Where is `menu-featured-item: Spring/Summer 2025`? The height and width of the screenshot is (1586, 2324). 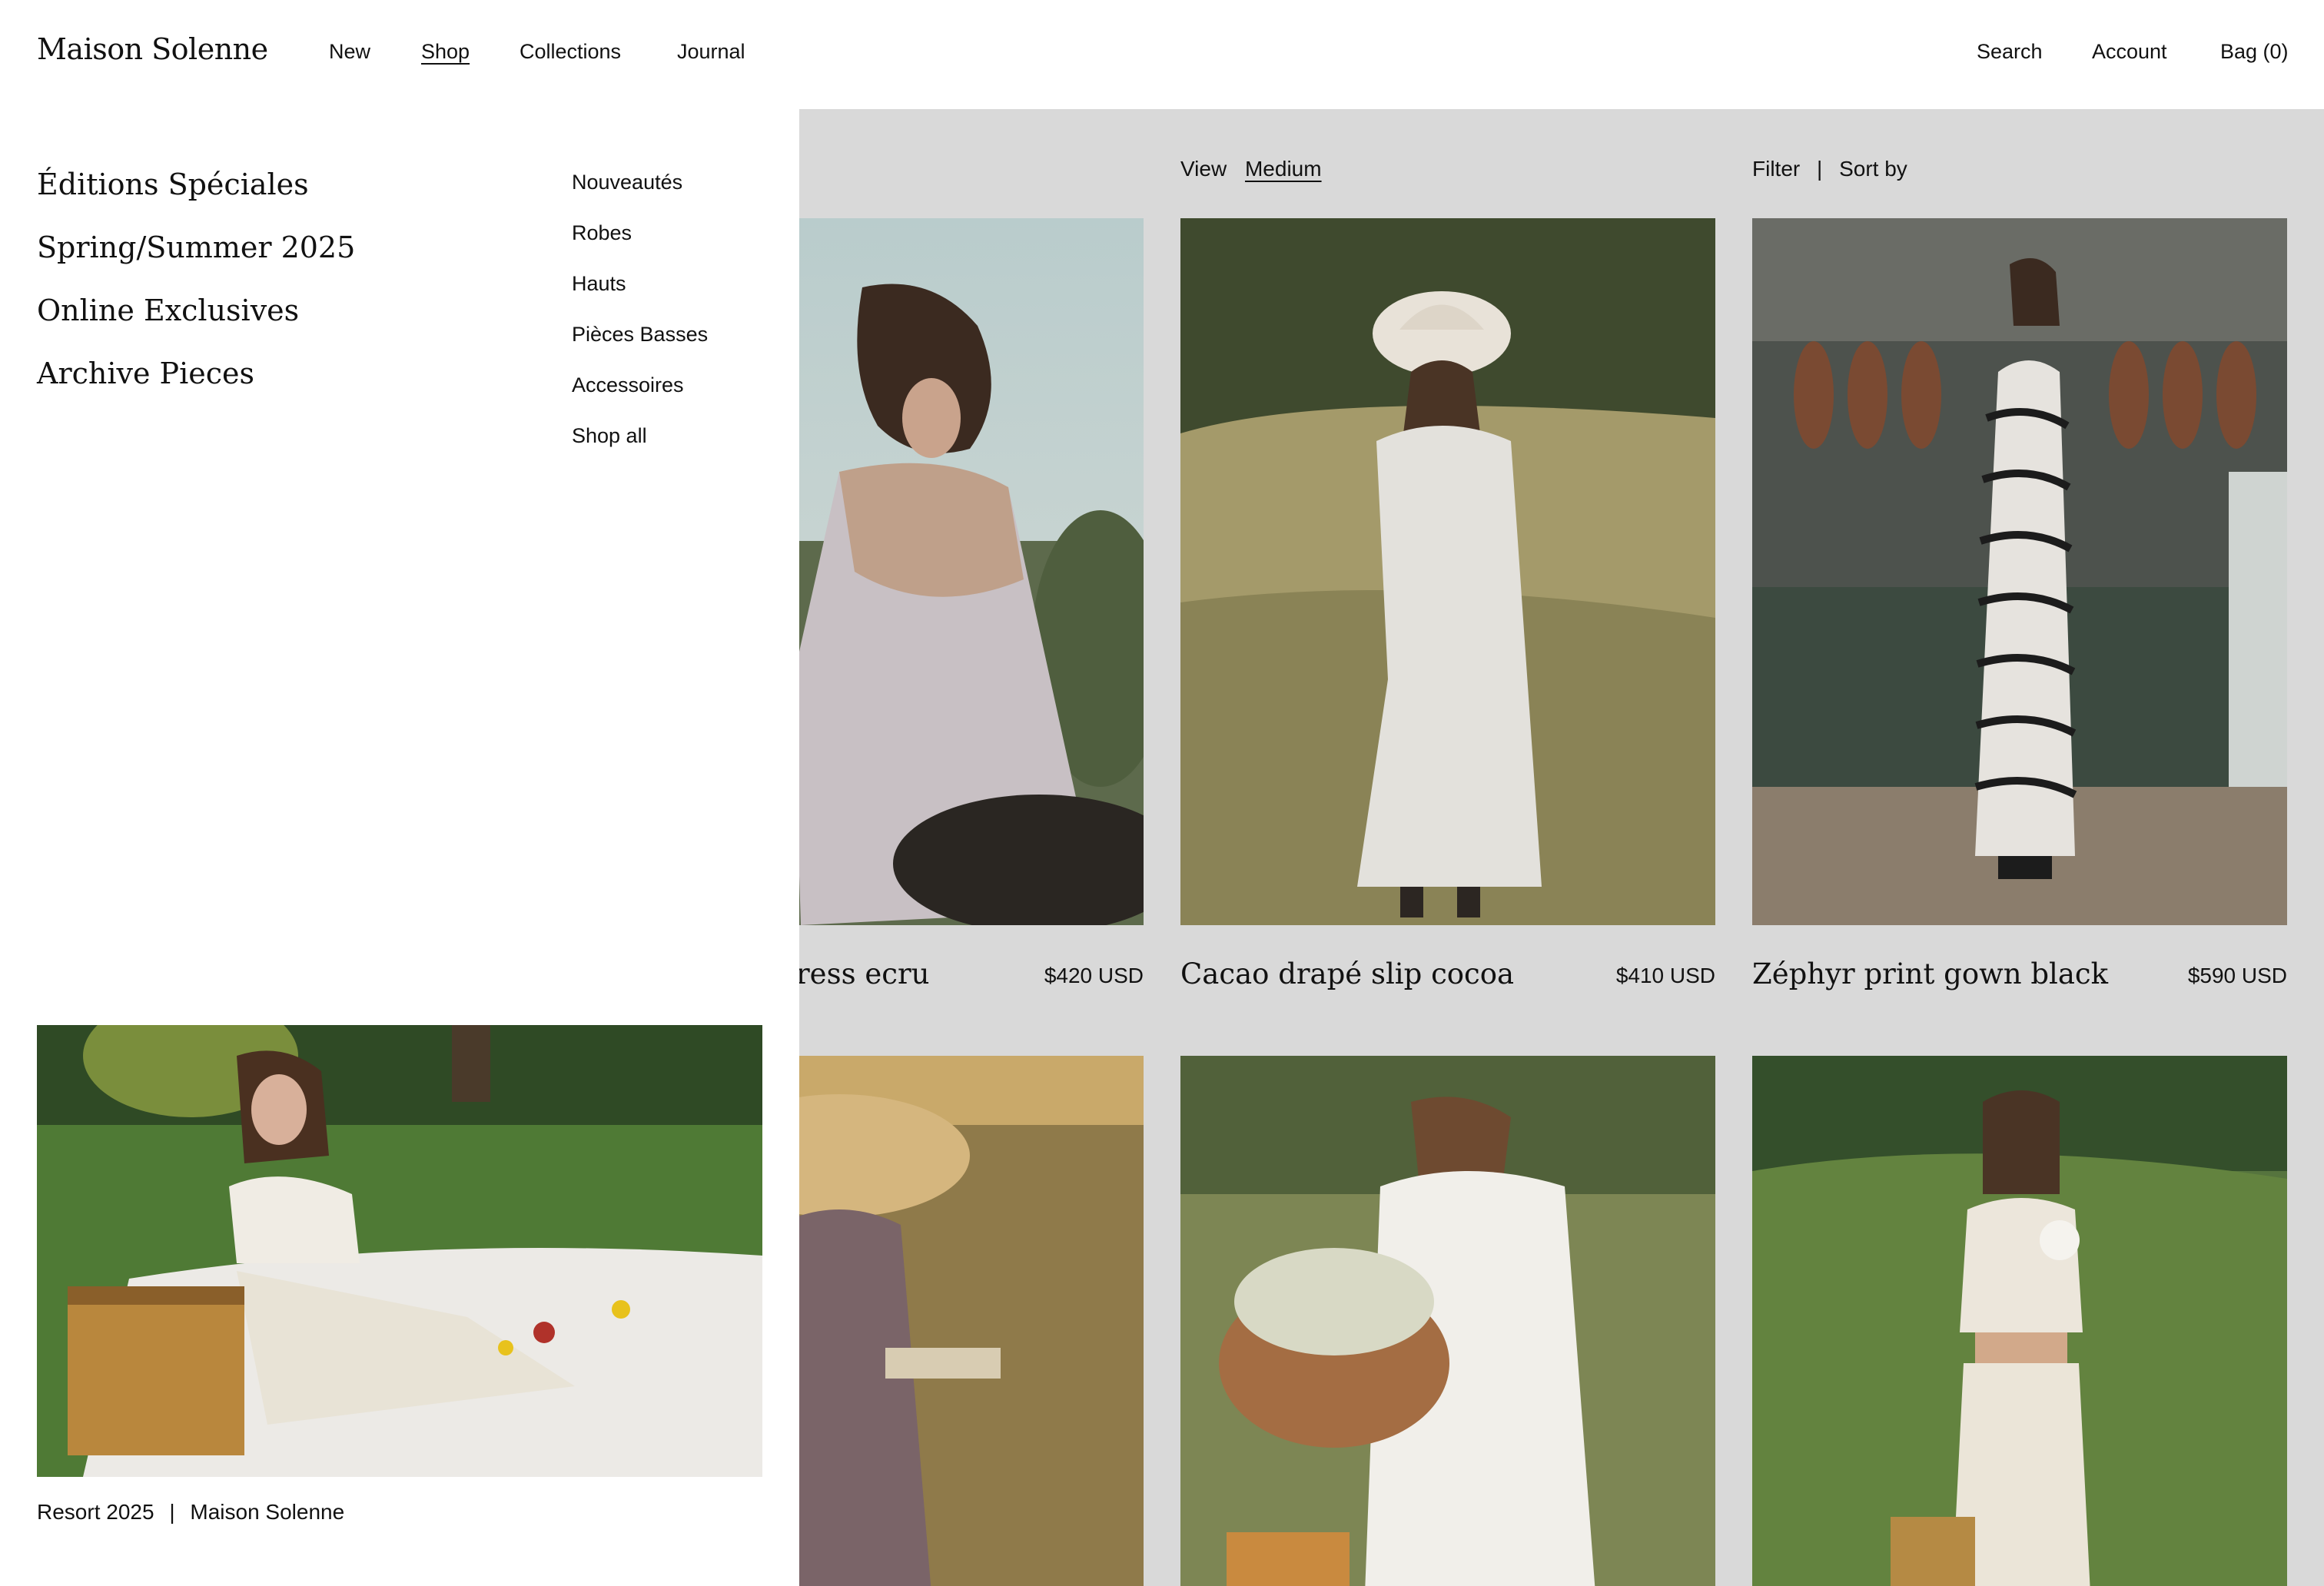
menu-featured-item: Spring/Summer 2025 is located at coordinates (196, 247).